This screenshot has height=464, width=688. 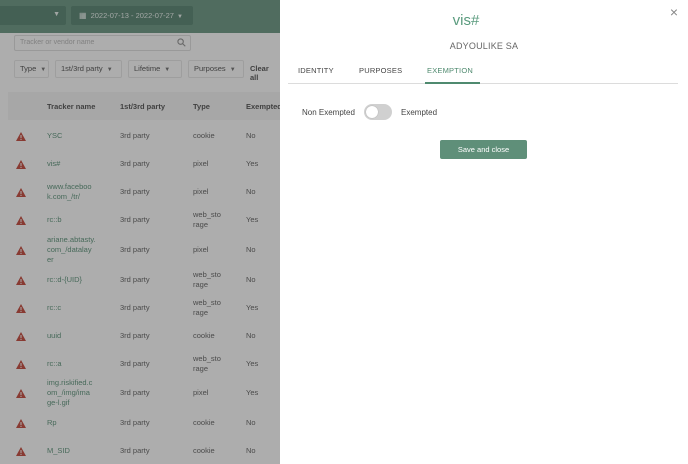 I want to click on close-icon: ×, so click(x=674, y=12).